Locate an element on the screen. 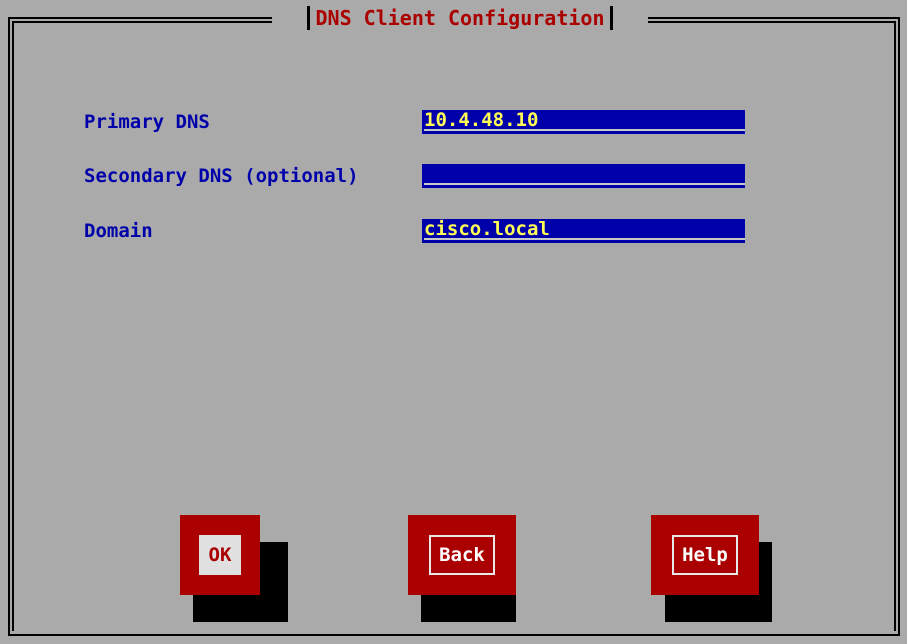 The image size is (907, 644). help-button-label: Help is located at coordinates (705, 555).